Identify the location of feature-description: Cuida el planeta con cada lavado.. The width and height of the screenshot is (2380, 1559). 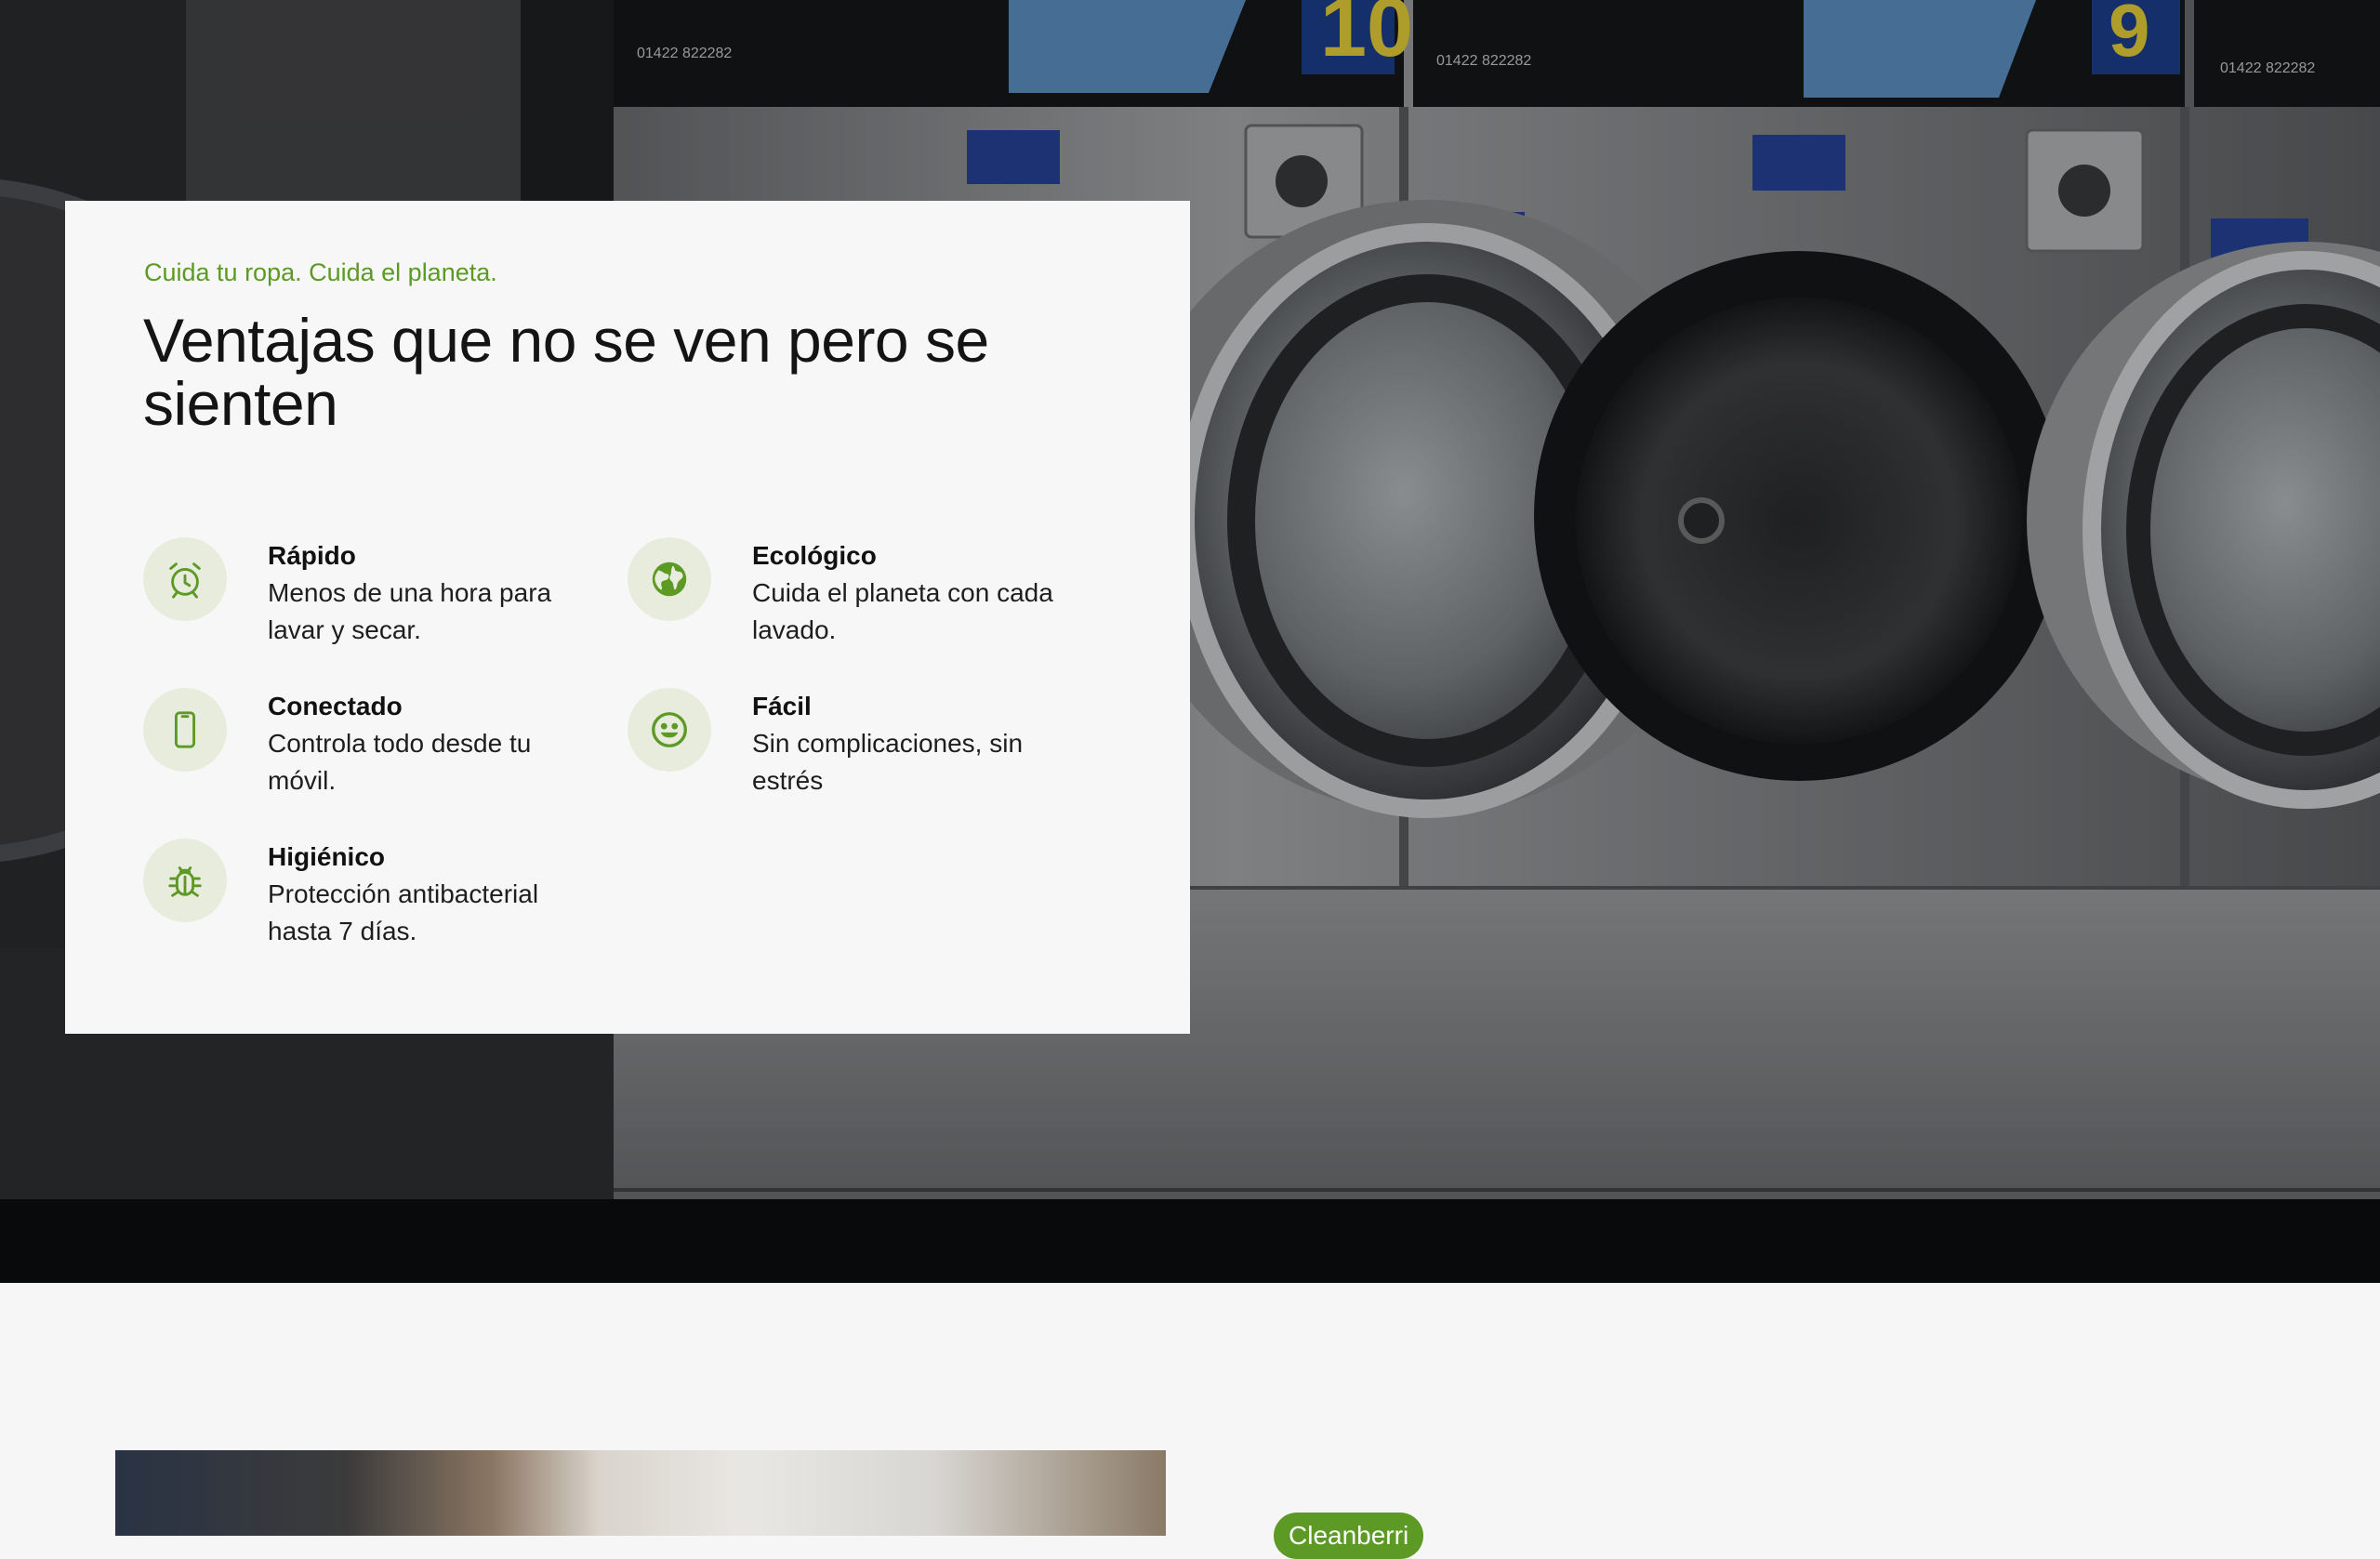
(902, 611).